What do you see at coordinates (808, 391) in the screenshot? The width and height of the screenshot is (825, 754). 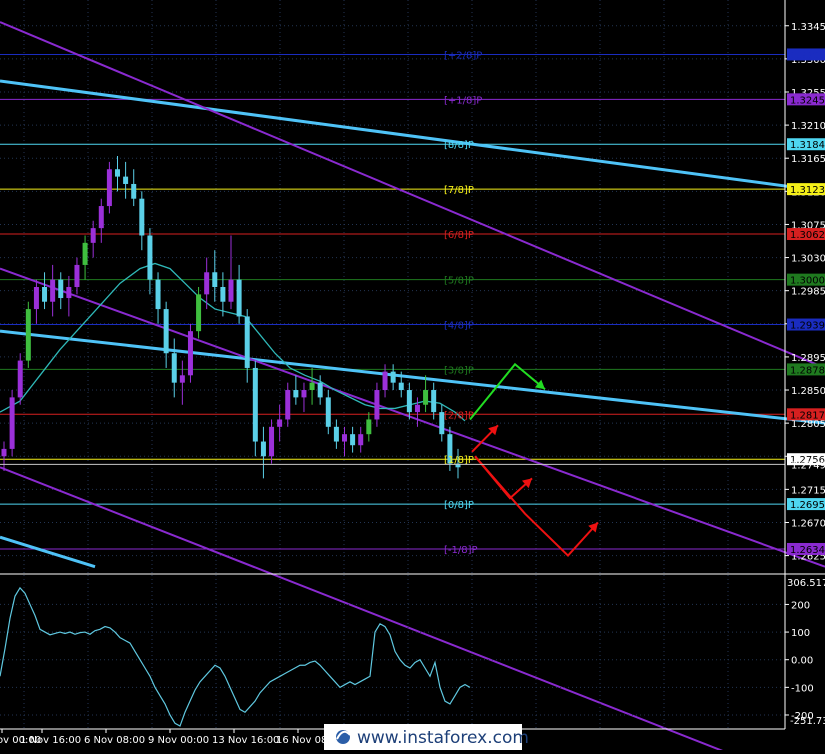 I see `price-axis-label: 1.2850` at bounding box center [808, 391].